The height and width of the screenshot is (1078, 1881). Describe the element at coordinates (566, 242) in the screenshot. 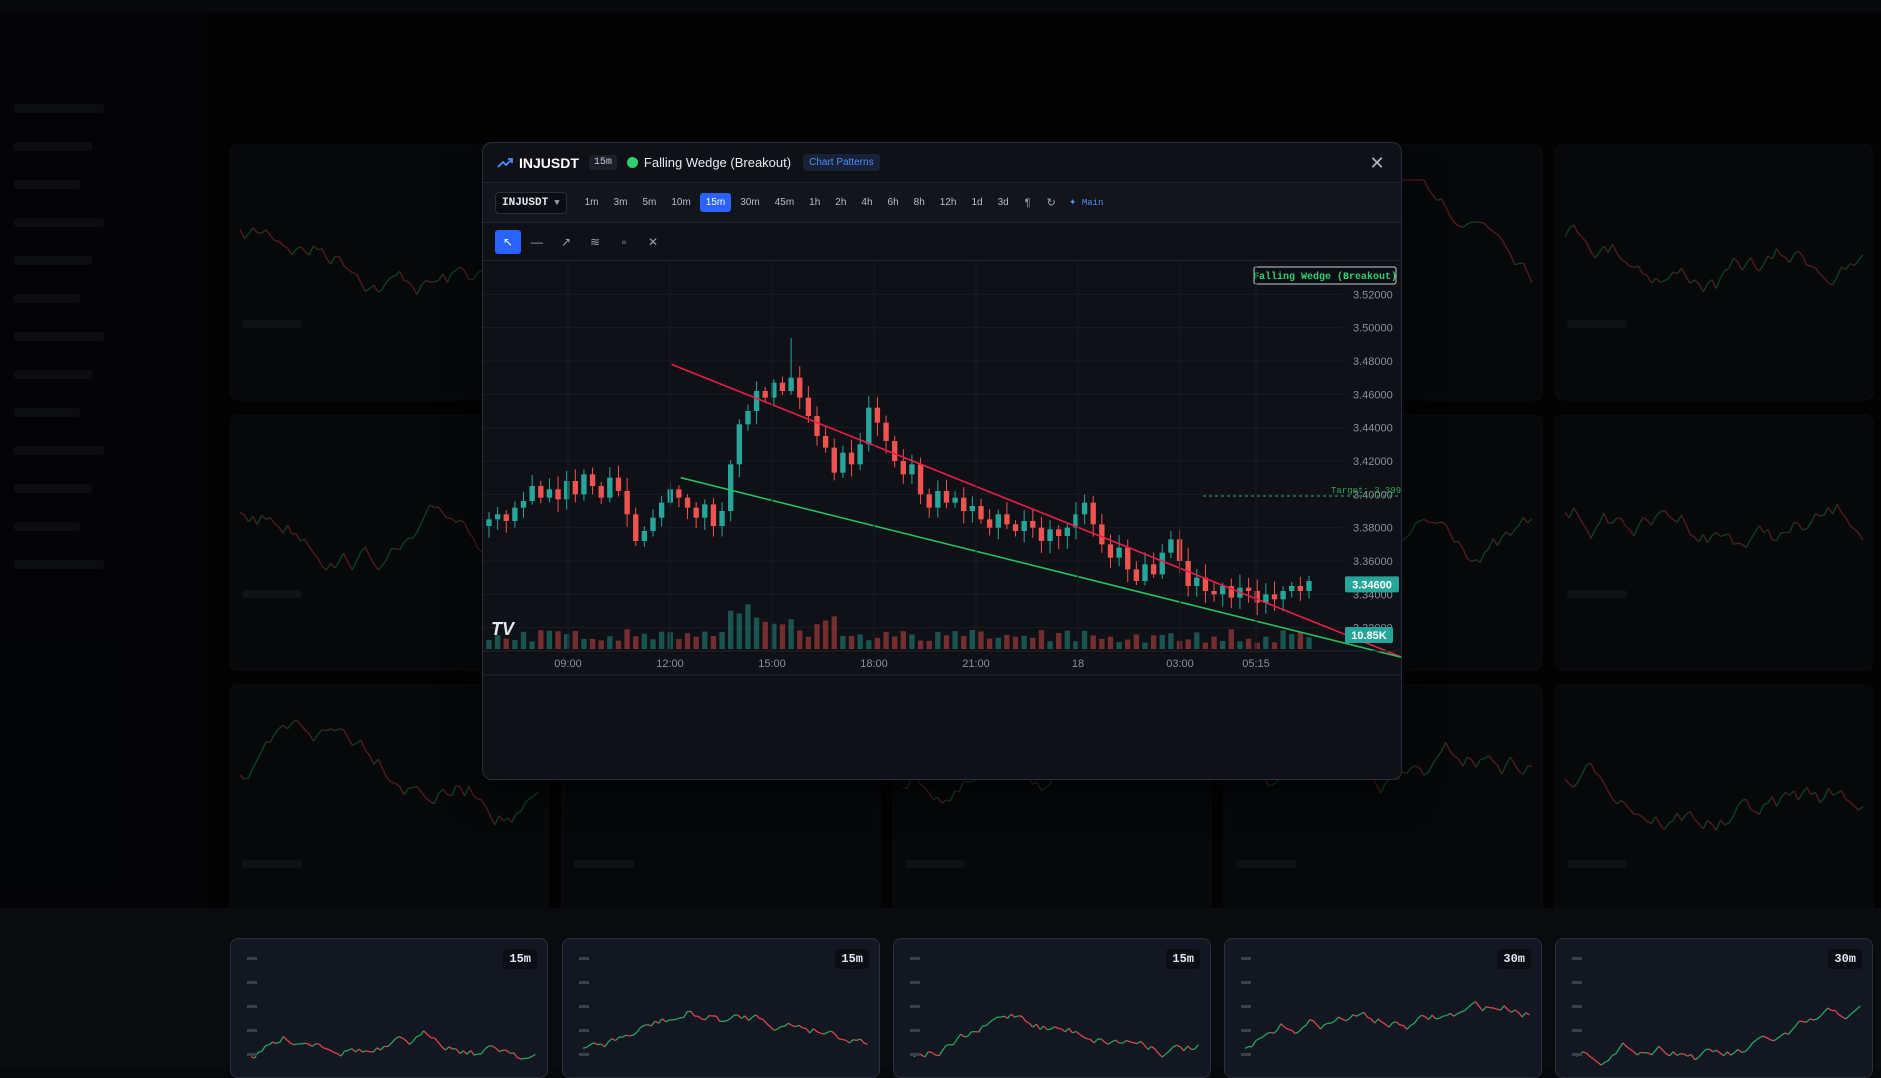

I see `trend-line-icon: ↗` at that location.